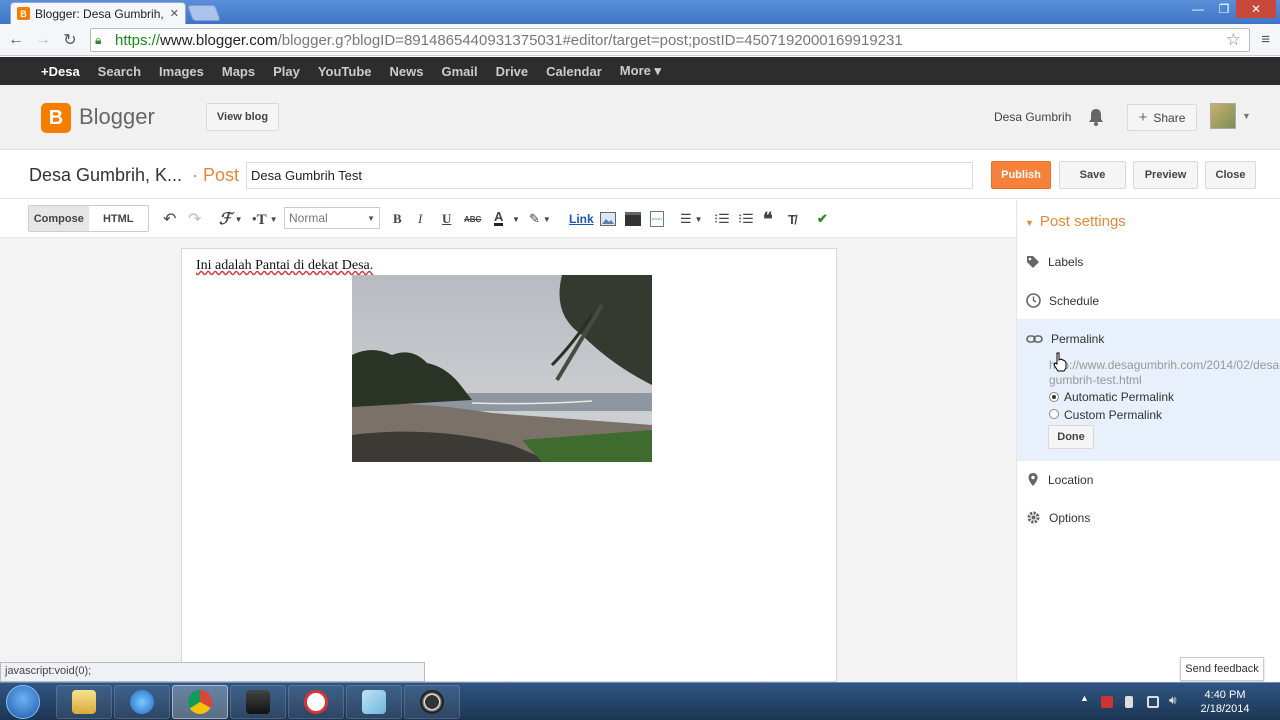 Image resolution: width=1280 pixels, height=720 pixels. I want to click on save-button: Save, so click(1092, 175).